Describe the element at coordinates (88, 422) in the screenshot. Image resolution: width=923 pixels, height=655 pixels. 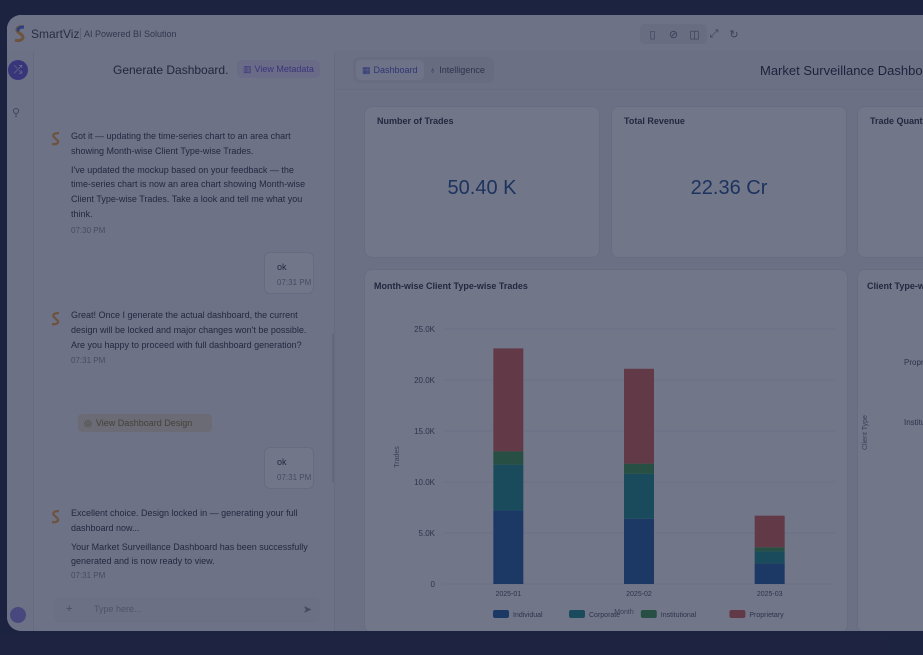
I see `design-icon: ◎` at that location.